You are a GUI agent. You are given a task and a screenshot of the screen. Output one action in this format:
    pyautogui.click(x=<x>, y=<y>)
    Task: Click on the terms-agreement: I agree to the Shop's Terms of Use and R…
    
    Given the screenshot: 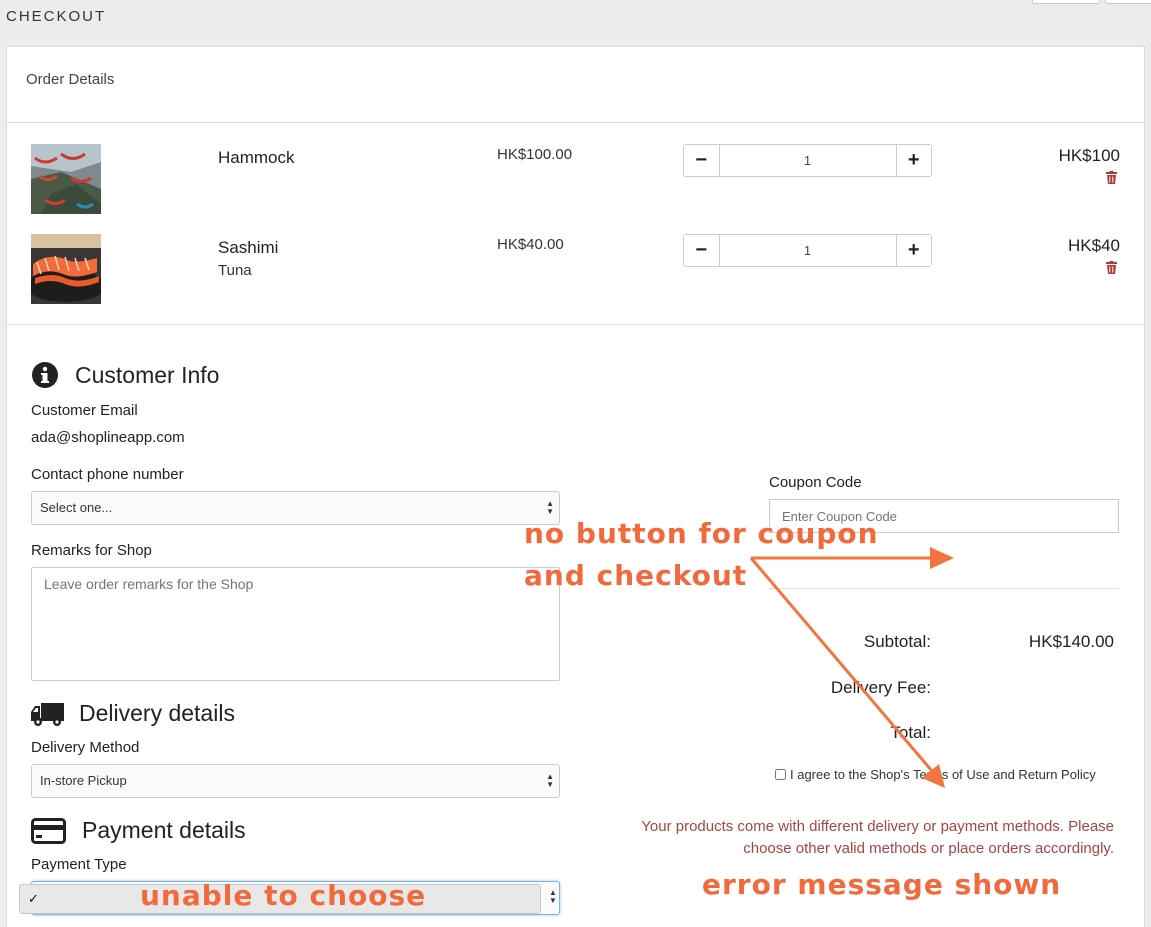 What is the action you would take?
    pyautogui.click(x=935, y=774)
    